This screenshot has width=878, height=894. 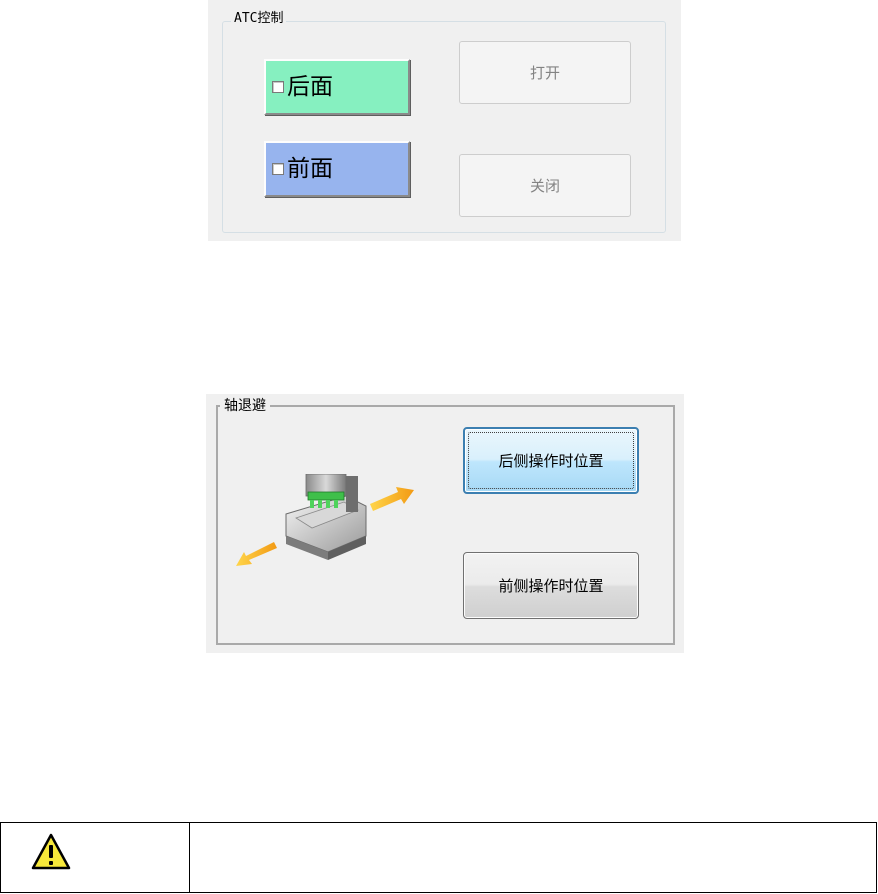 I want to click on warning-table, so click(x=438, y=857).